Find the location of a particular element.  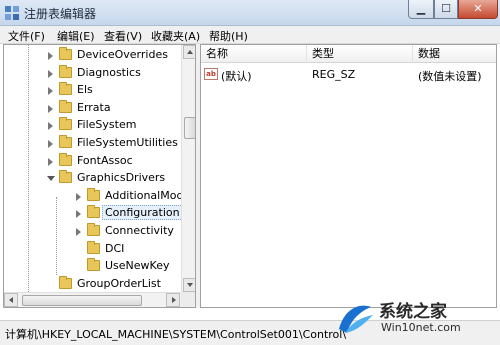

menu-view: 查看(V) is located at coordinates (123, 36).